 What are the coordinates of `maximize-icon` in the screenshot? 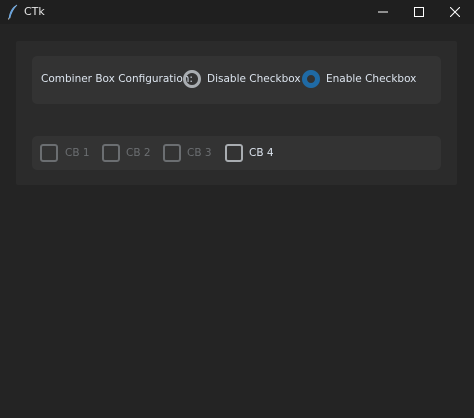 It's located at (419, 12).